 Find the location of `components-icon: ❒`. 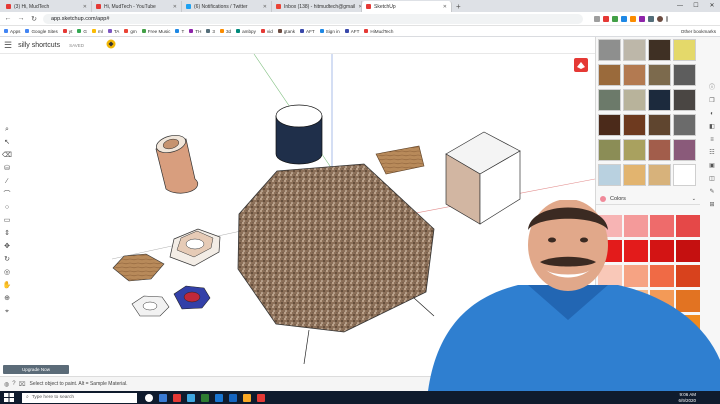

components-icon: ❒ is located at coordinates (711, 101).